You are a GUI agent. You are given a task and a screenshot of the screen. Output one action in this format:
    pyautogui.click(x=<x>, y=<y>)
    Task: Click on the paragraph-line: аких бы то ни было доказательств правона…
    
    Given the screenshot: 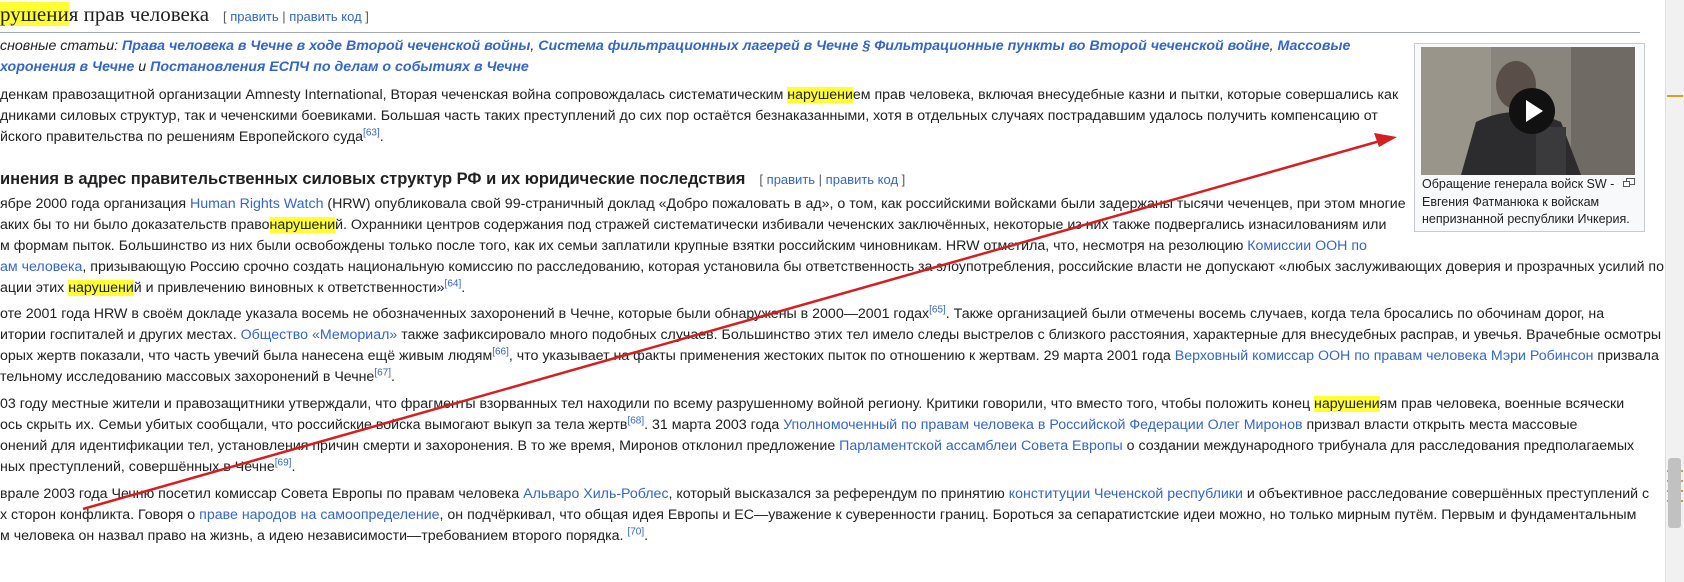 What is the action you would take?
    pyautogui.click(x=693, y=225)
    